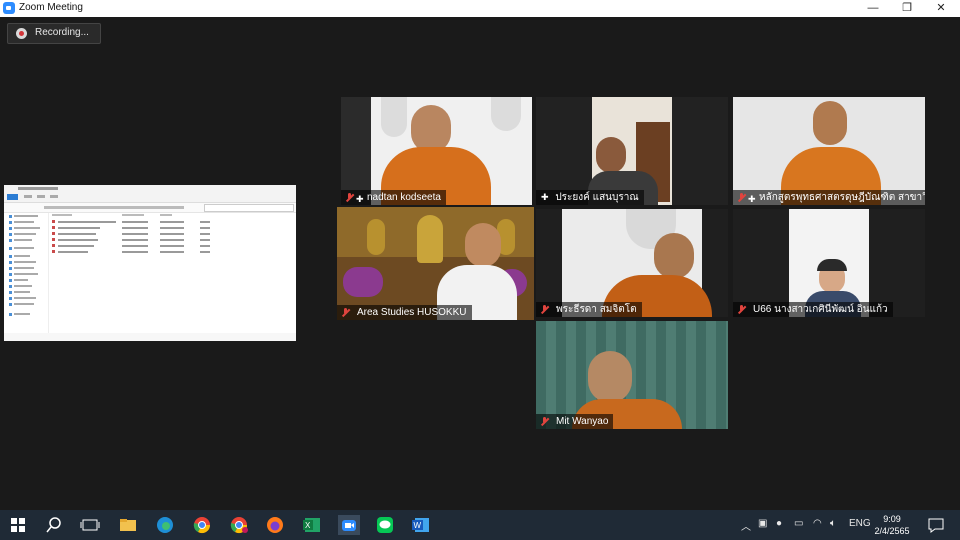  What do you see at coordinates (21, 33) in the screenshot?
I see `record-icon` at bounding box center [21, 33].